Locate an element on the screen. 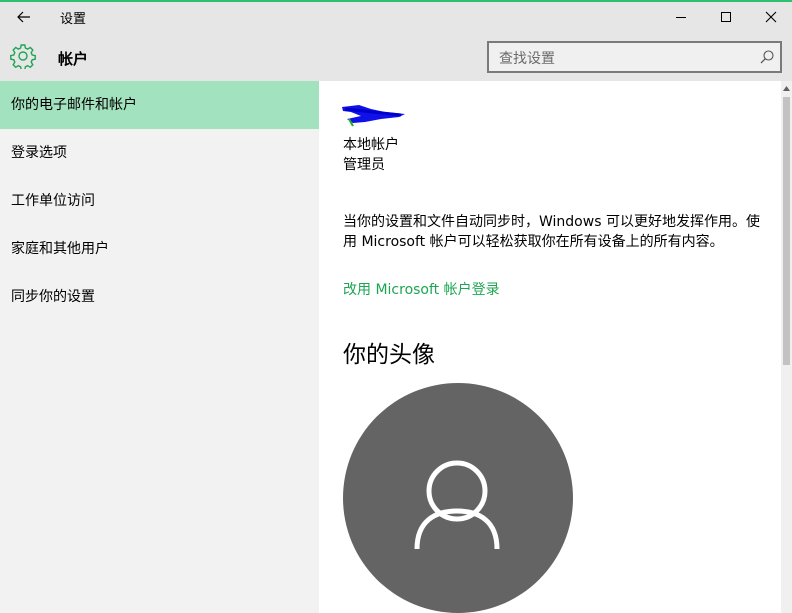  sidebar-item-work-access: 工作单位访问 is located at coordinates (159, 201).